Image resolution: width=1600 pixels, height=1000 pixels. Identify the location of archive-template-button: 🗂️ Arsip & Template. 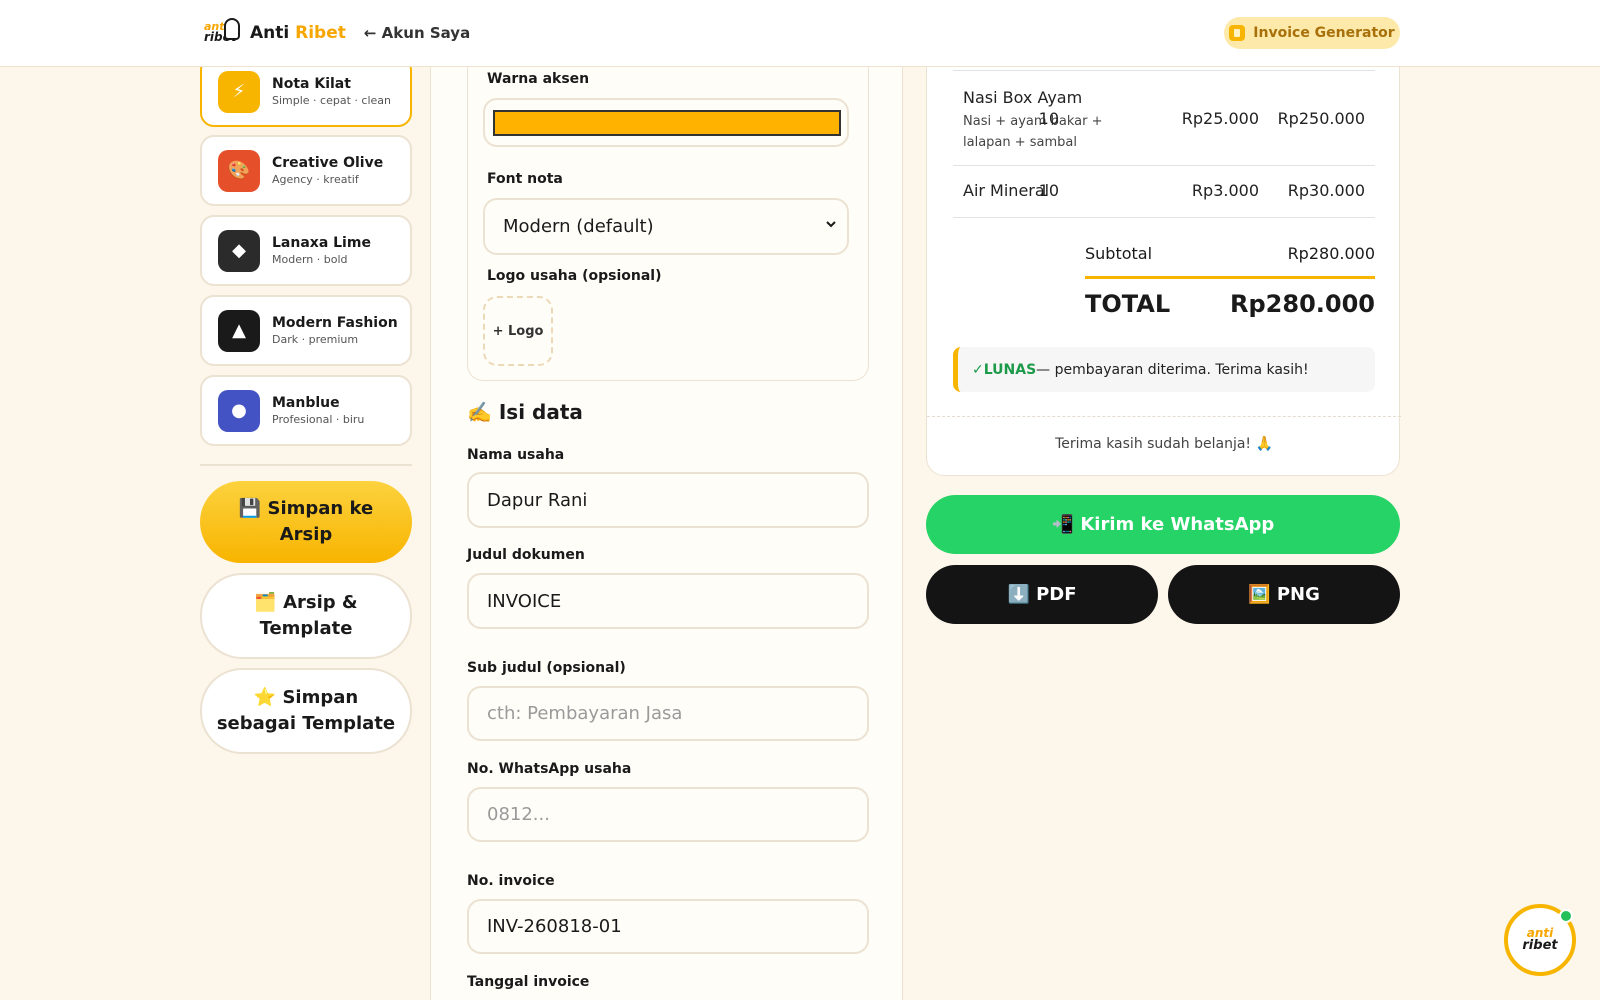
(306, 616).